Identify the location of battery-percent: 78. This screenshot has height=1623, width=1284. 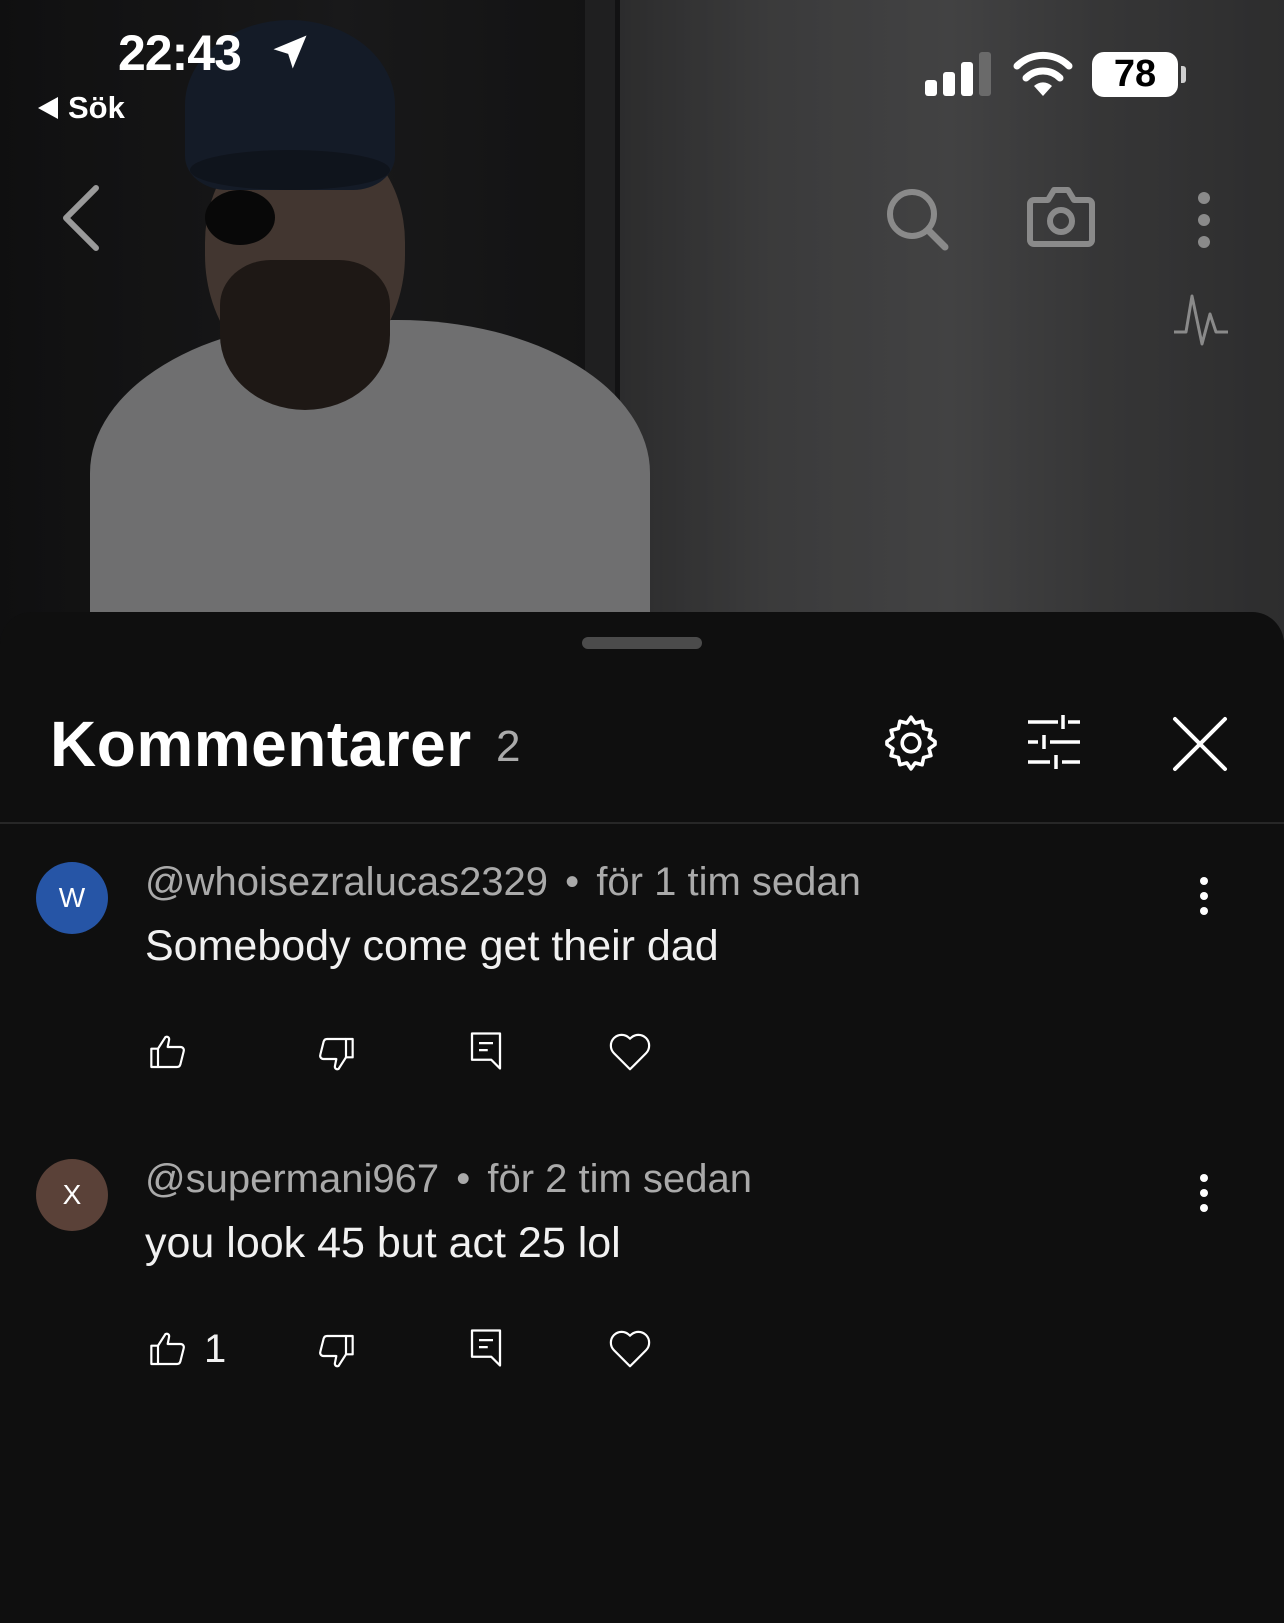
(1135, 74).